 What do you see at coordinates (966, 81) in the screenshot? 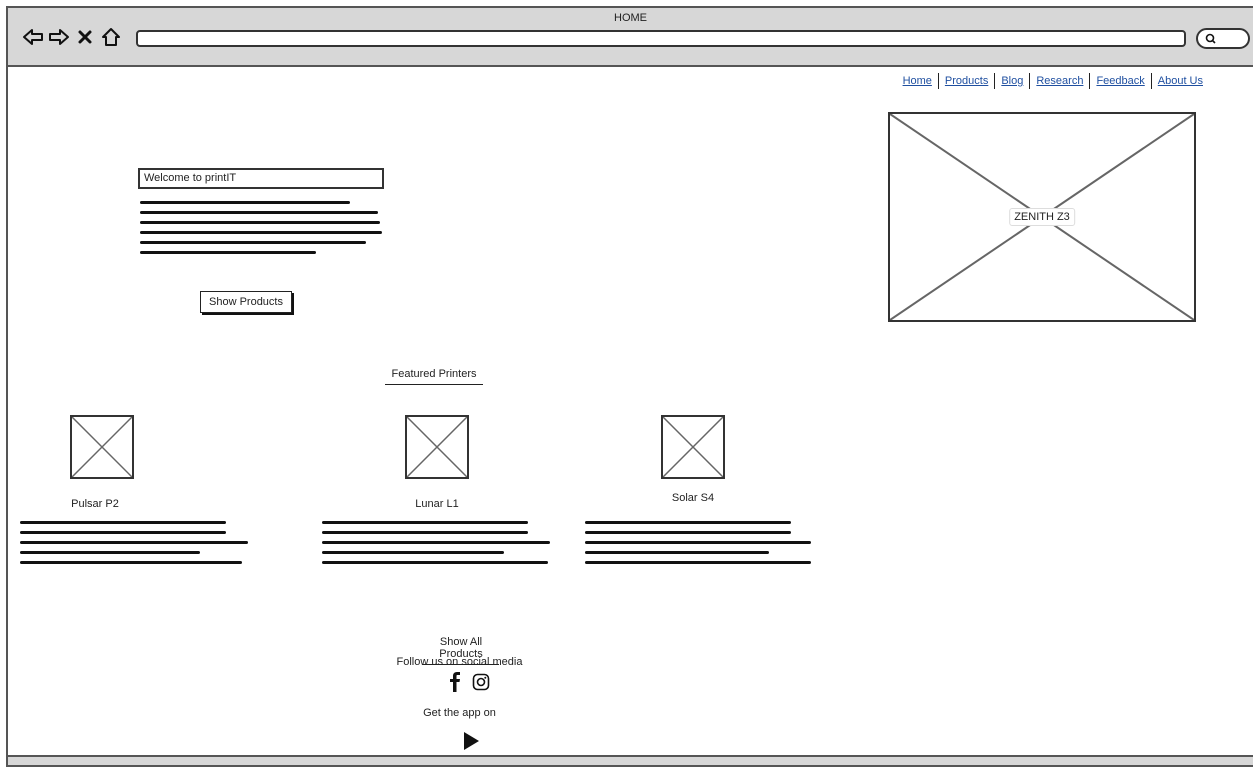
I see `nav-link-products: Products` at bounding box center [966, 81].